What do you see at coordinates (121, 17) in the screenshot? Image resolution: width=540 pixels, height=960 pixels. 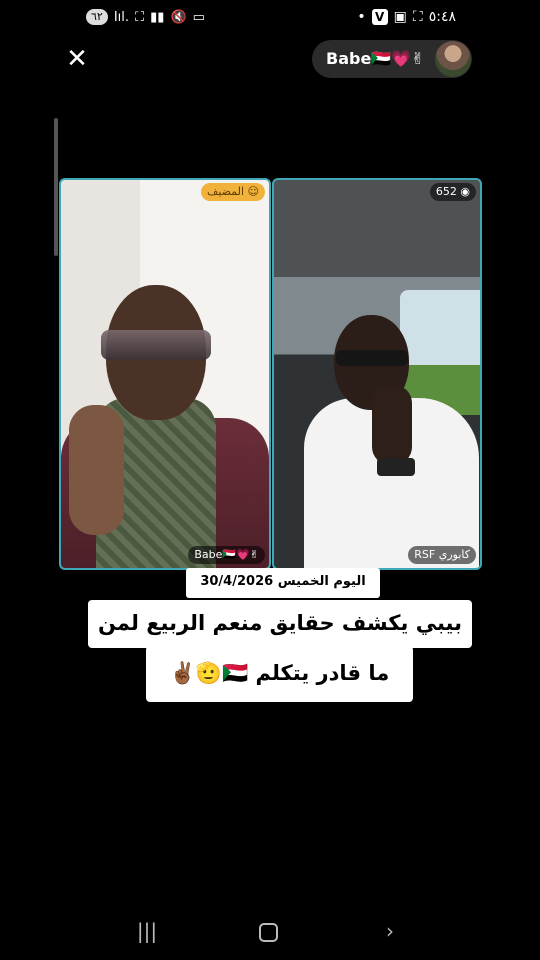 I see `signal-icon: Iıl.` at bounding box center [121, 17].